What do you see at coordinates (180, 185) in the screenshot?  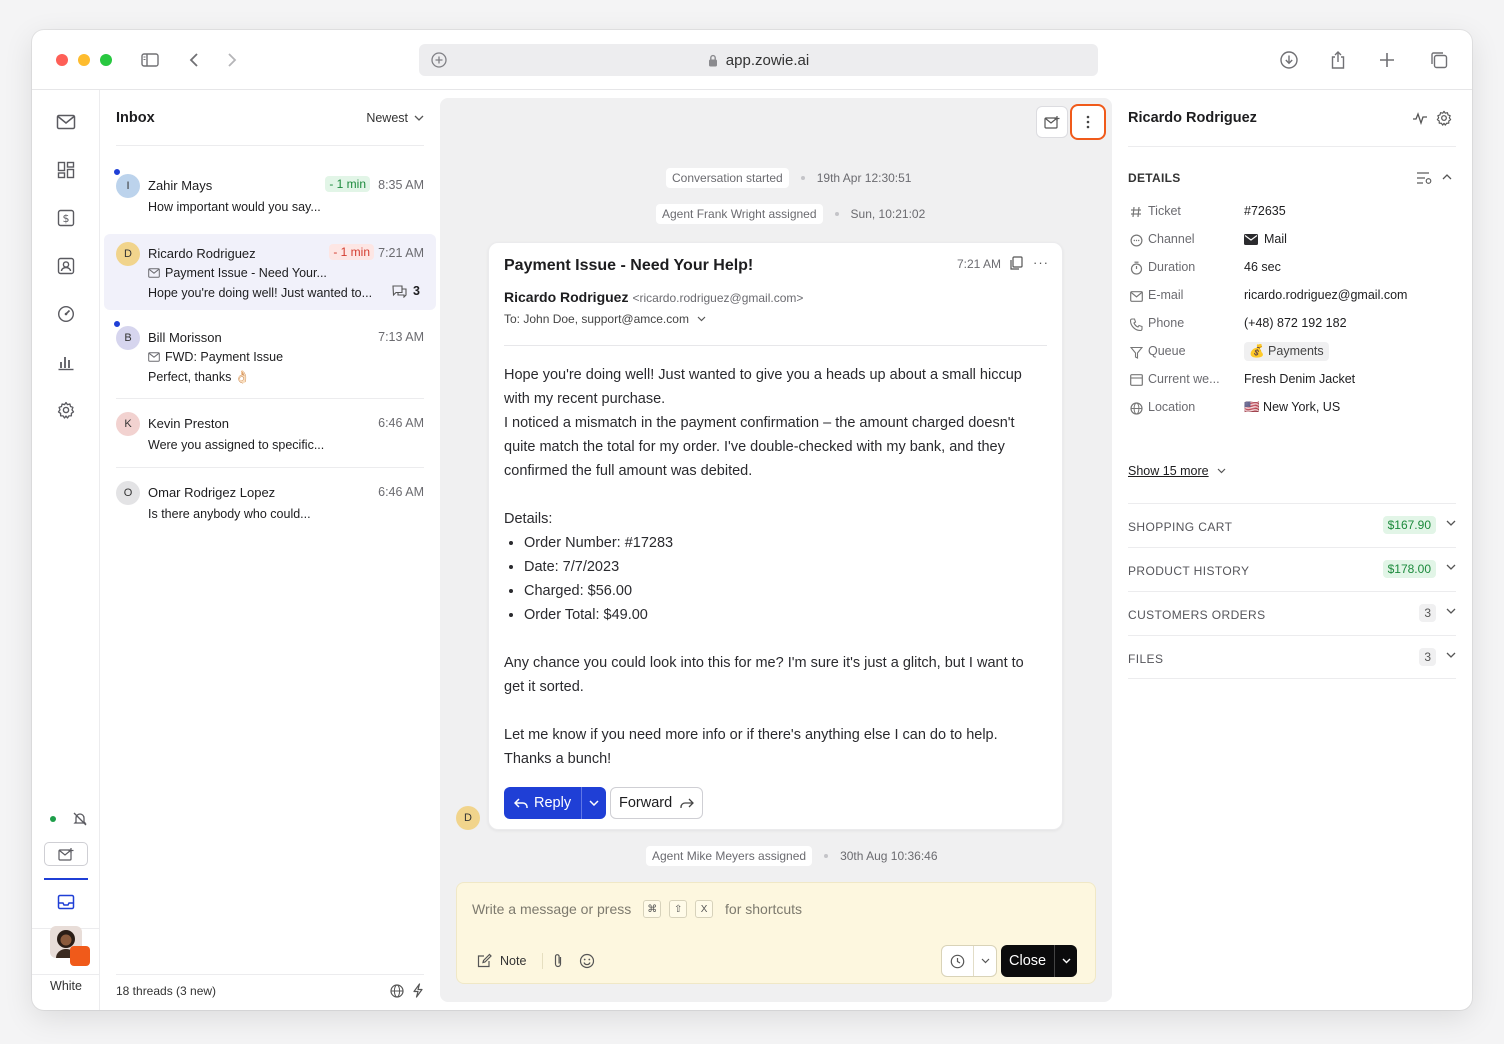 I see `thread-sender: Zahir Mays` at bounding box center [180, 185].